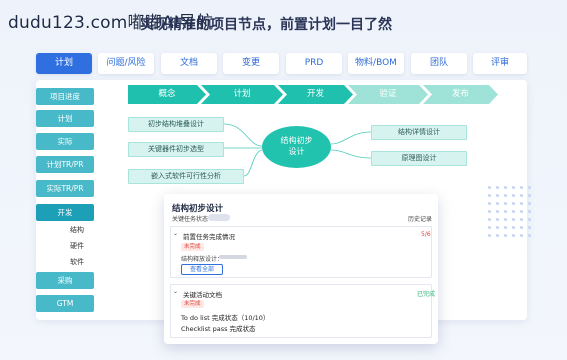 The height and width of the screenshot is (360, 567). Describe the element at coordinates (126, 63) in the screenshot. I see `tab-issues-risks: 问题/风险` at that location.